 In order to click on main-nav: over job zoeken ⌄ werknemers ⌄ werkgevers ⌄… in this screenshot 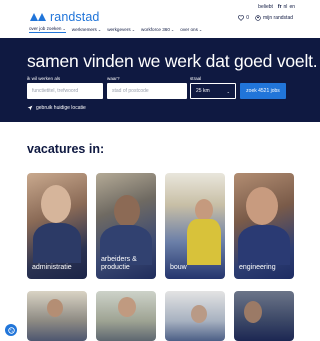, I will do `click(115, 29)`.